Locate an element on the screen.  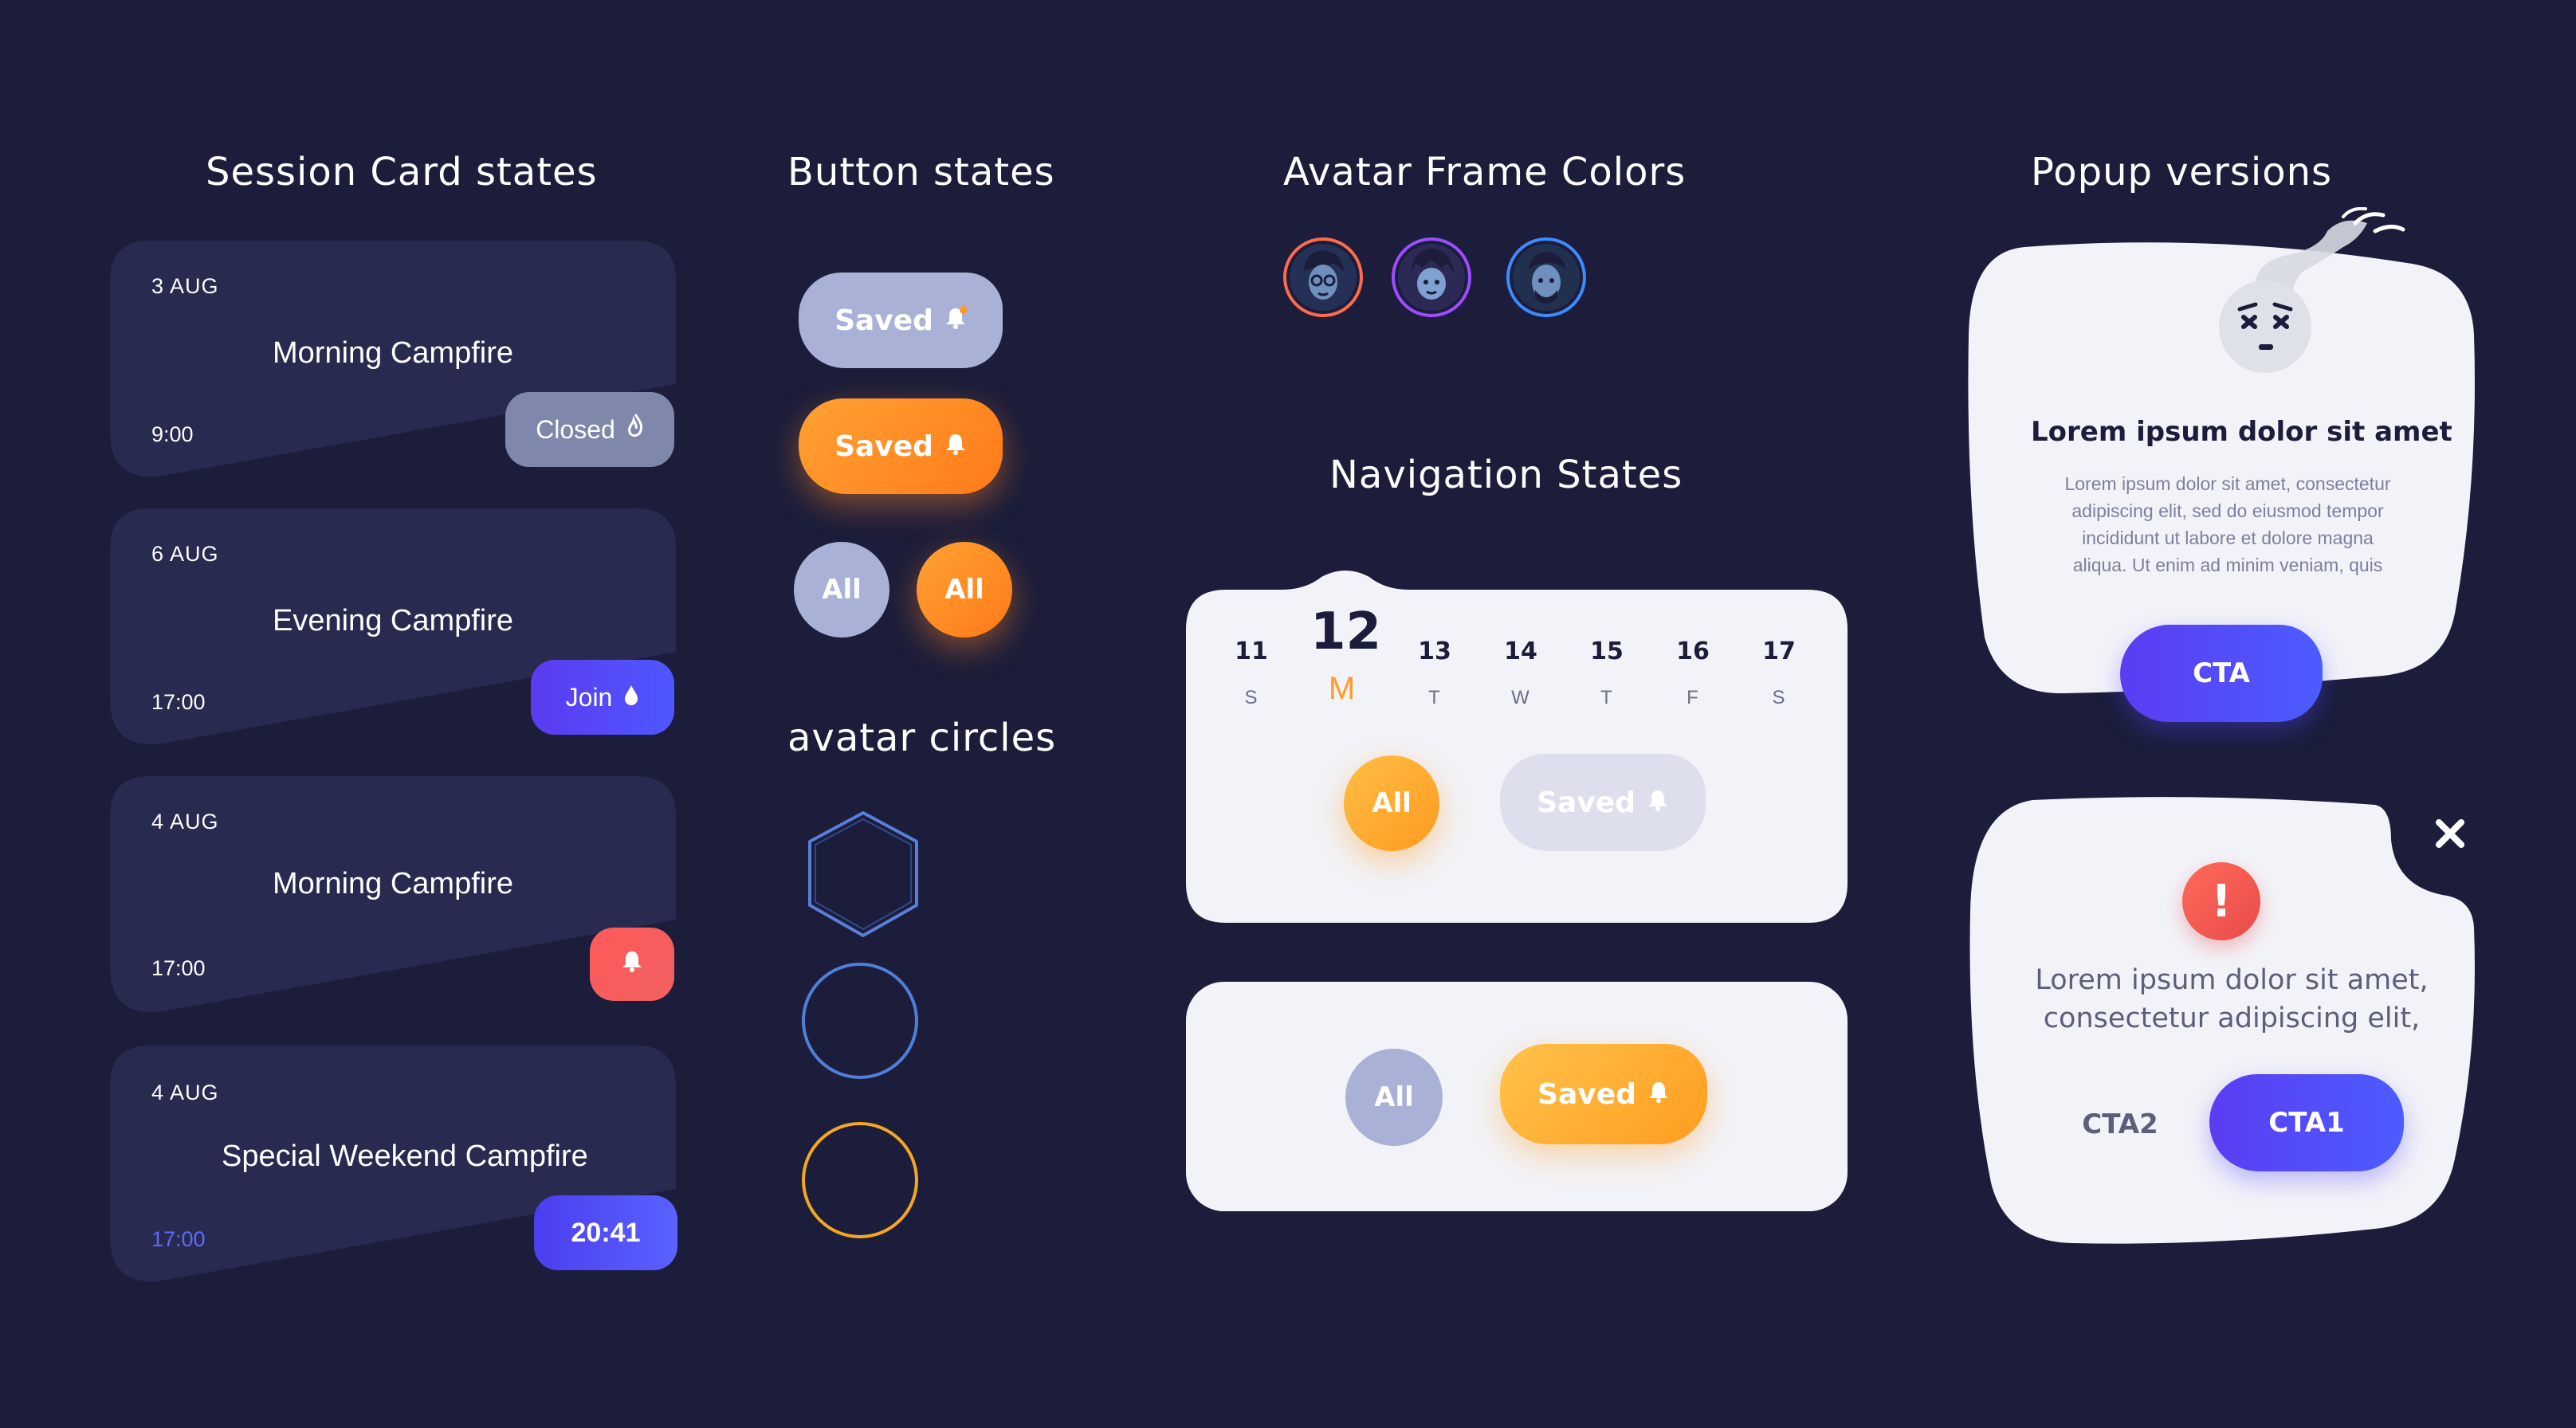
card-date: 6 AUG is located at coordinates (185, 554).